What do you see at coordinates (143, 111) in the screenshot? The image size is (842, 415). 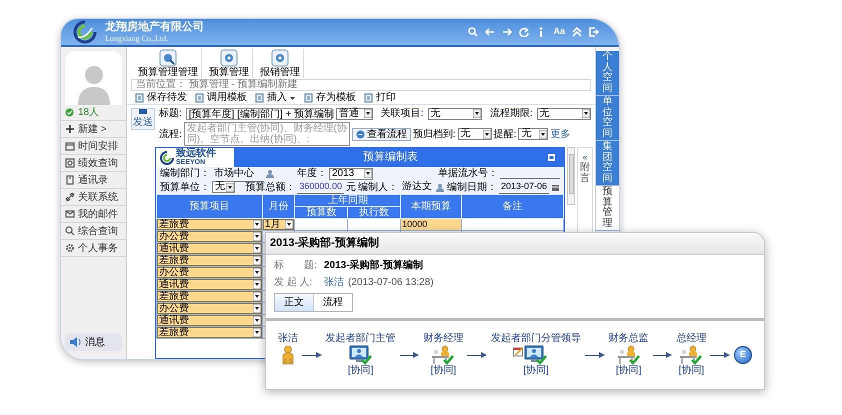 I see `send-icon` at bounding box center [143, 111].